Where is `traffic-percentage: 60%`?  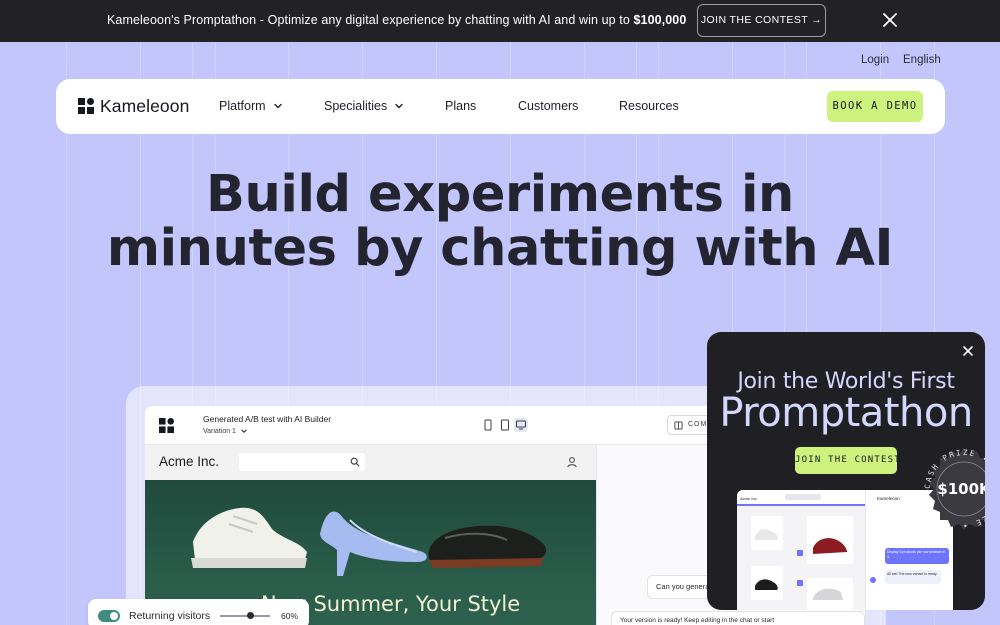 traffic-percentage: 60% is located at coordinates (290, 616).